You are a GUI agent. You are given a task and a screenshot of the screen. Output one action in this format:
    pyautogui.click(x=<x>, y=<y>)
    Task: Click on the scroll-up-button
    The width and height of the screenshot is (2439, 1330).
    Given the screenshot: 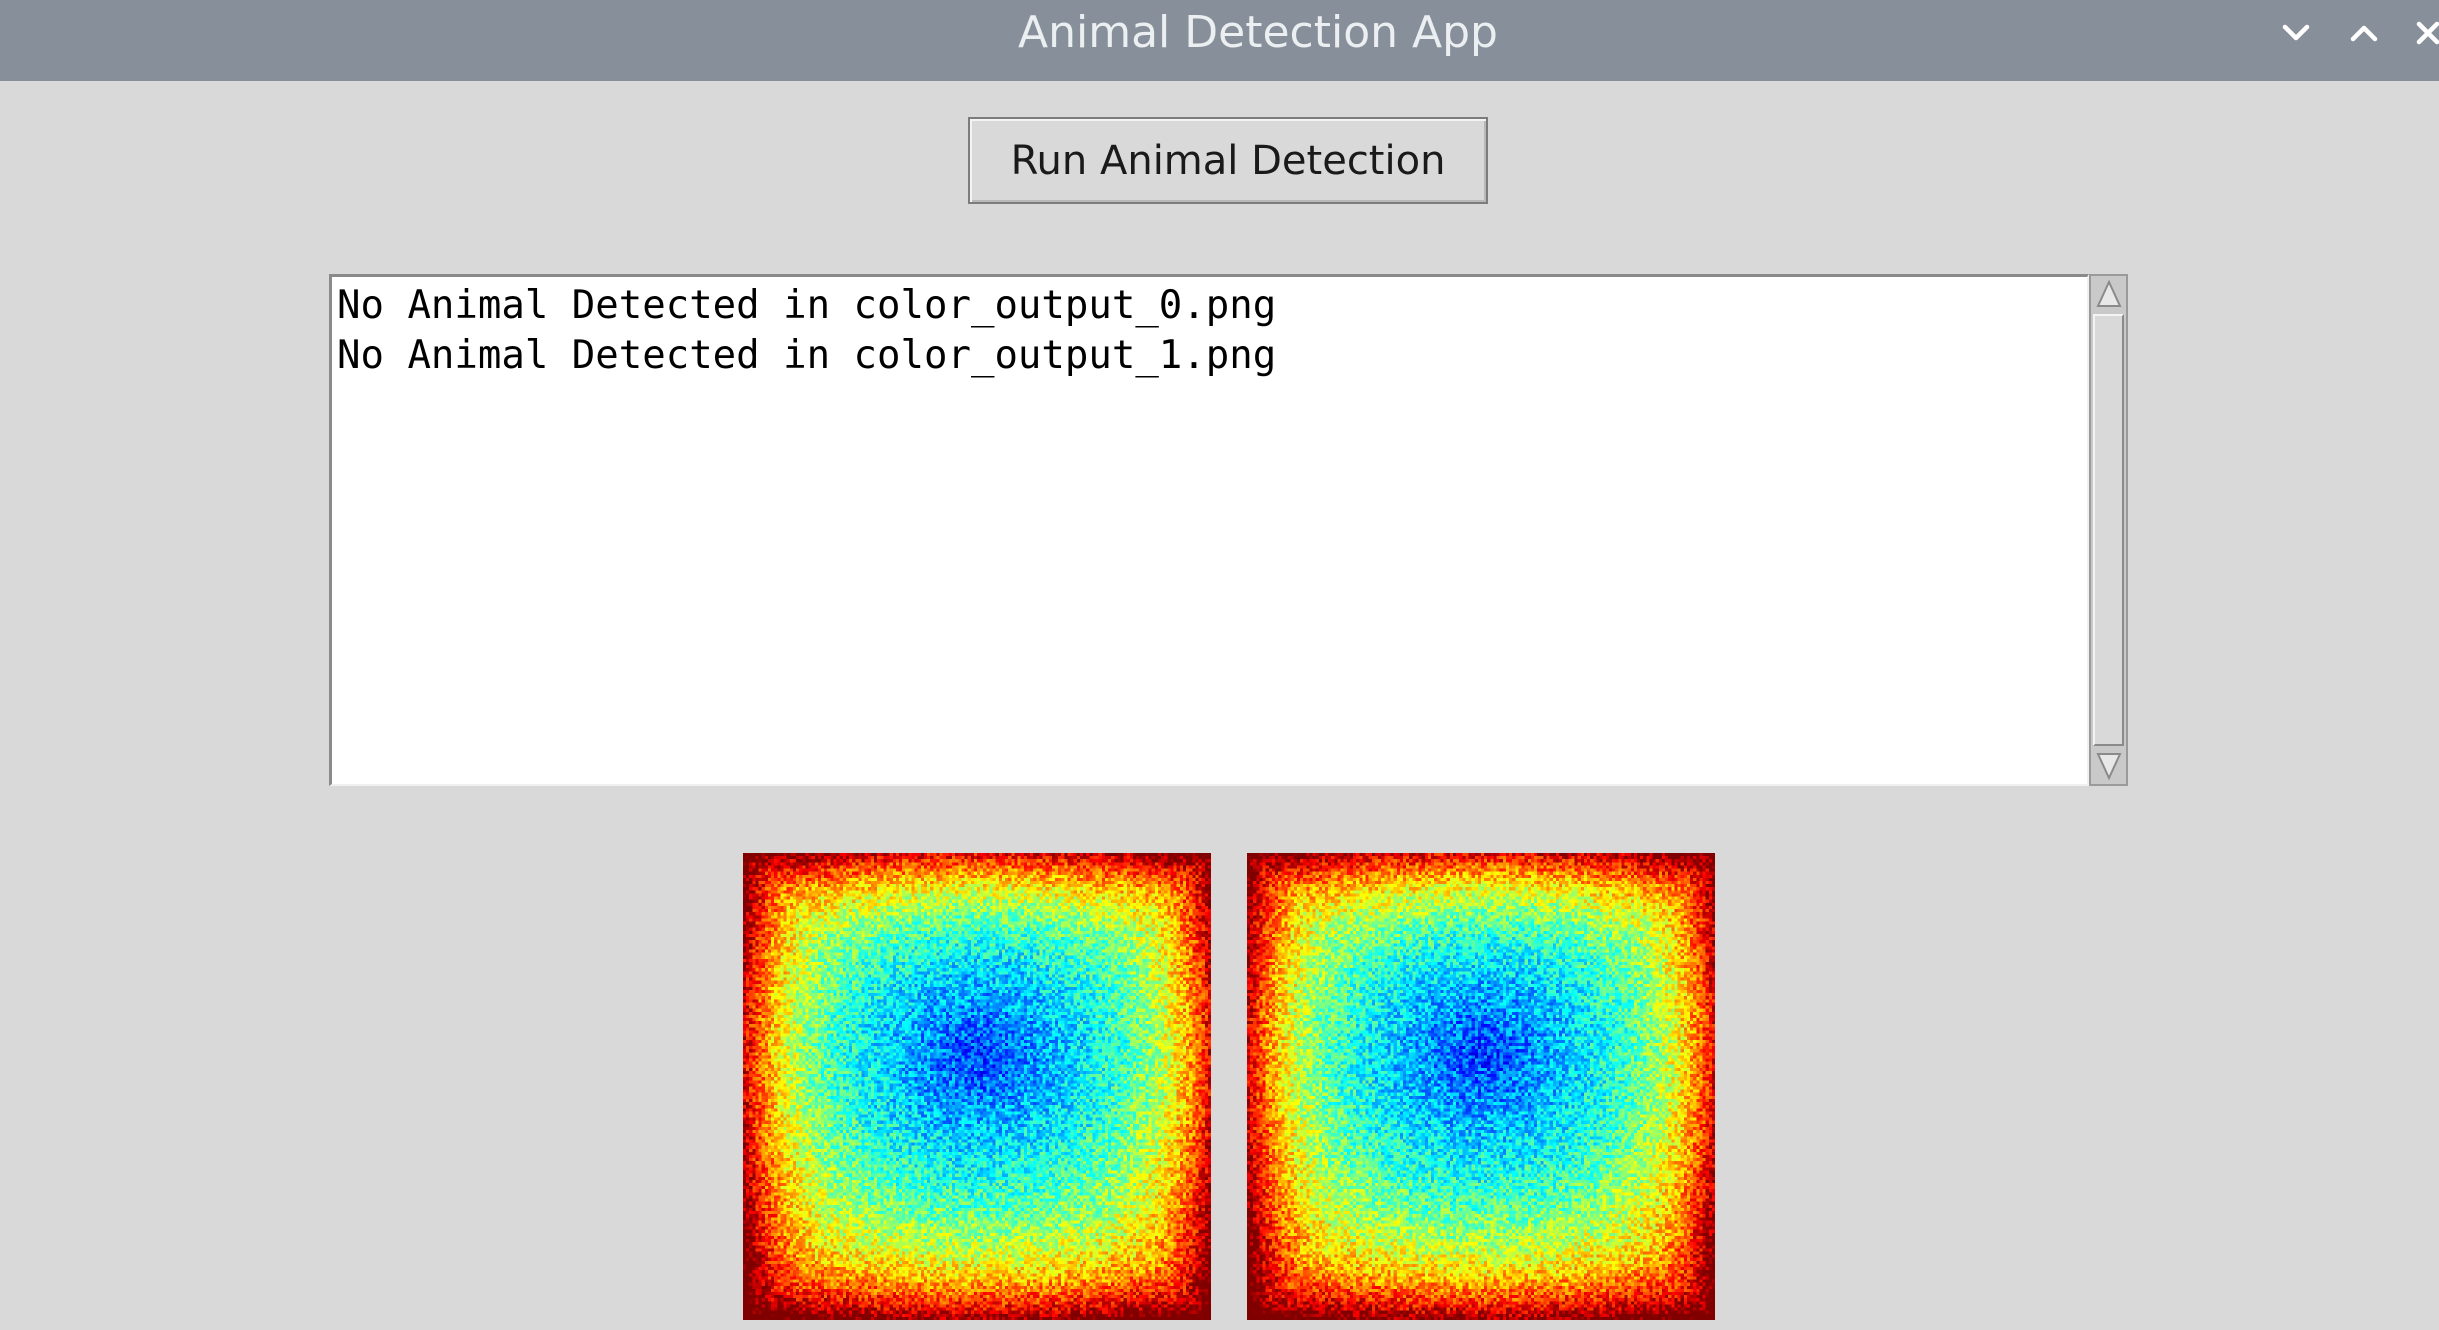 What is the action you would take?
    pyautogui.click(x=2108, y=294)
    